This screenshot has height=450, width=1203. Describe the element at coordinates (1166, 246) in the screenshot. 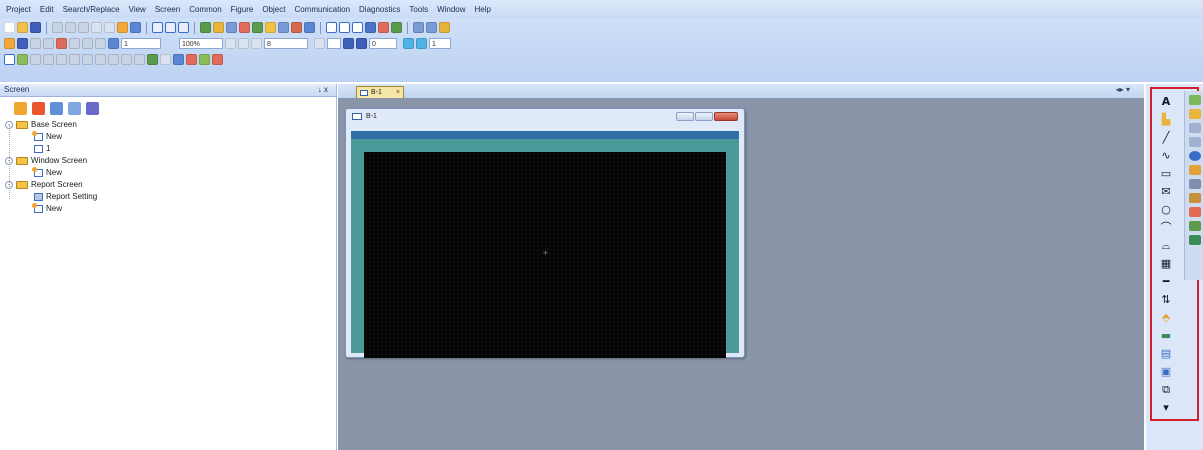

I see `polygon-tool-icon: ⌓` at that location.